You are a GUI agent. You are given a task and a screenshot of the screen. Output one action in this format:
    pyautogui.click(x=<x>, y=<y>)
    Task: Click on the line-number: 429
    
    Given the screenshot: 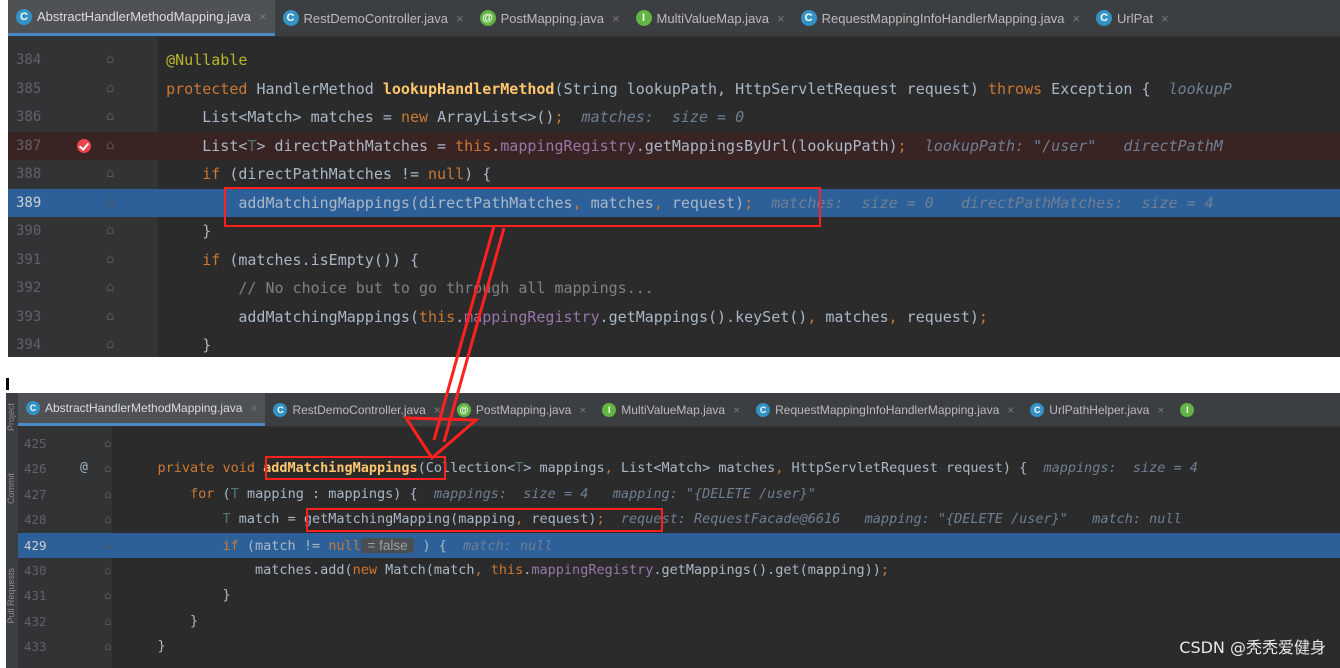 What is the action you would take?
    pyautogui.click(x=35, y=545)
    